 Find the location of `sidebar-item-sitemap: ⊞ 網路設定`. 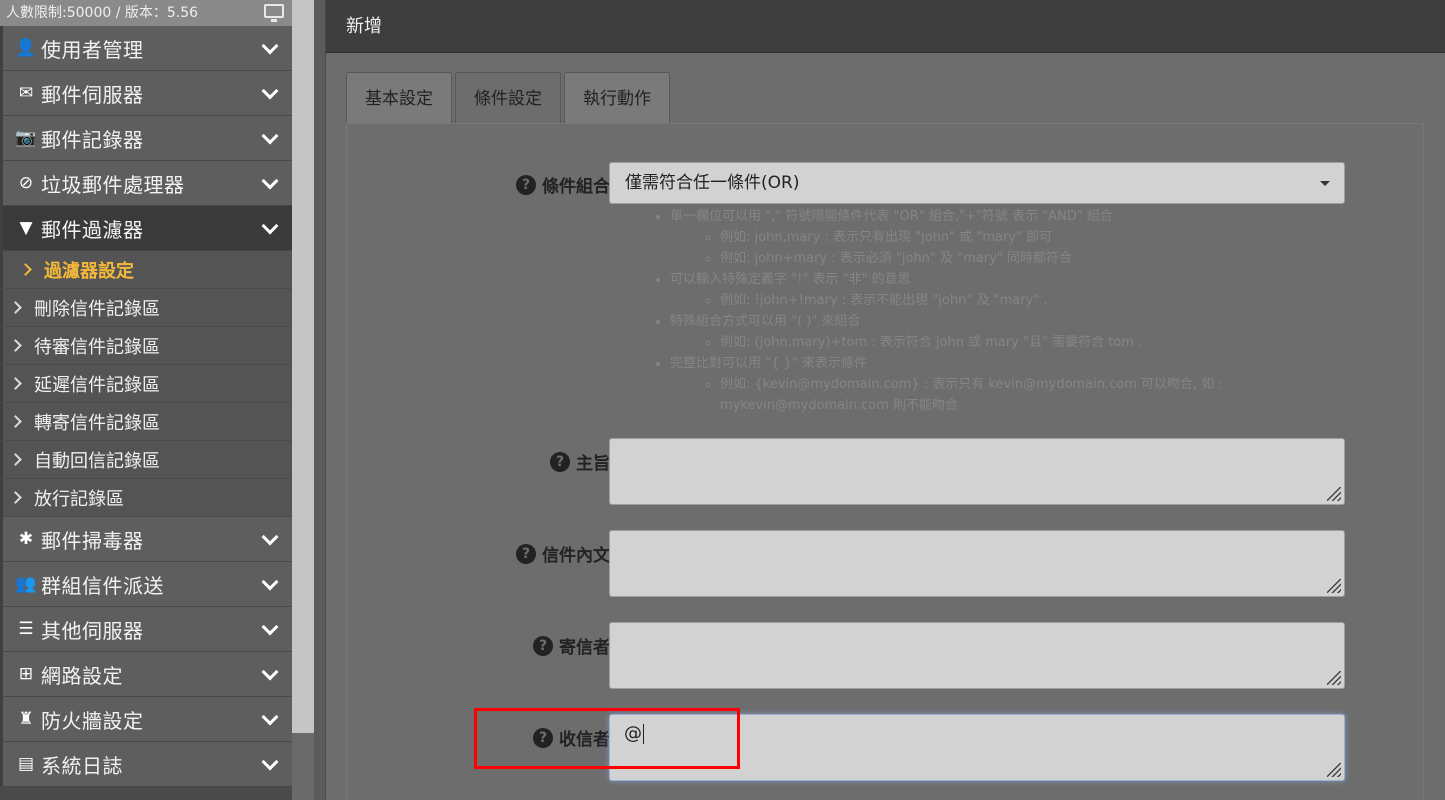

sidebar-item-sitemap: ⊞ 網路設定 is located at coordinates (146, 674).